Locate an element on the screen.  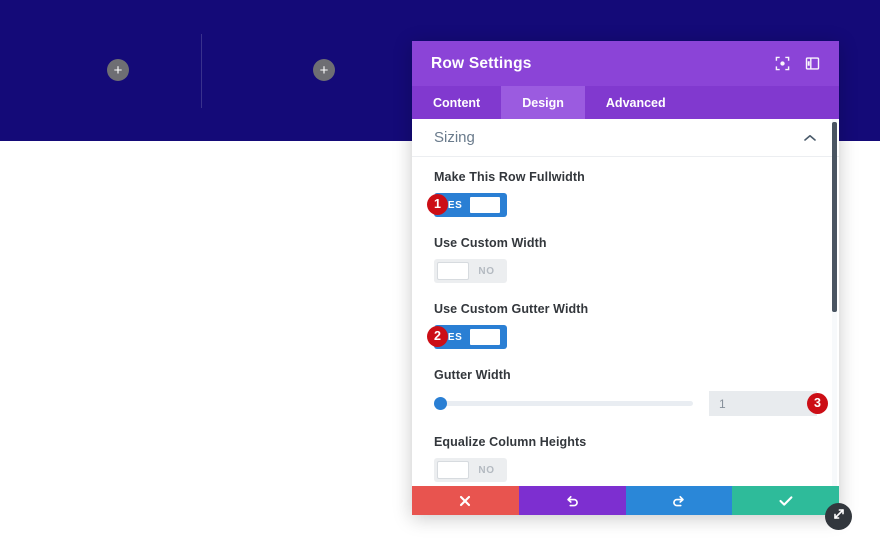
gutter-width-slider-row: 3 is located at coordinates (631, 403).